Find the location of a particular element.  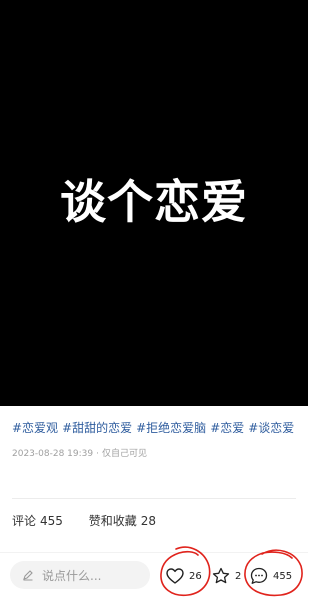

hashtag-item: #拒绝恋爱脑 is located at coordinates (171, 428).